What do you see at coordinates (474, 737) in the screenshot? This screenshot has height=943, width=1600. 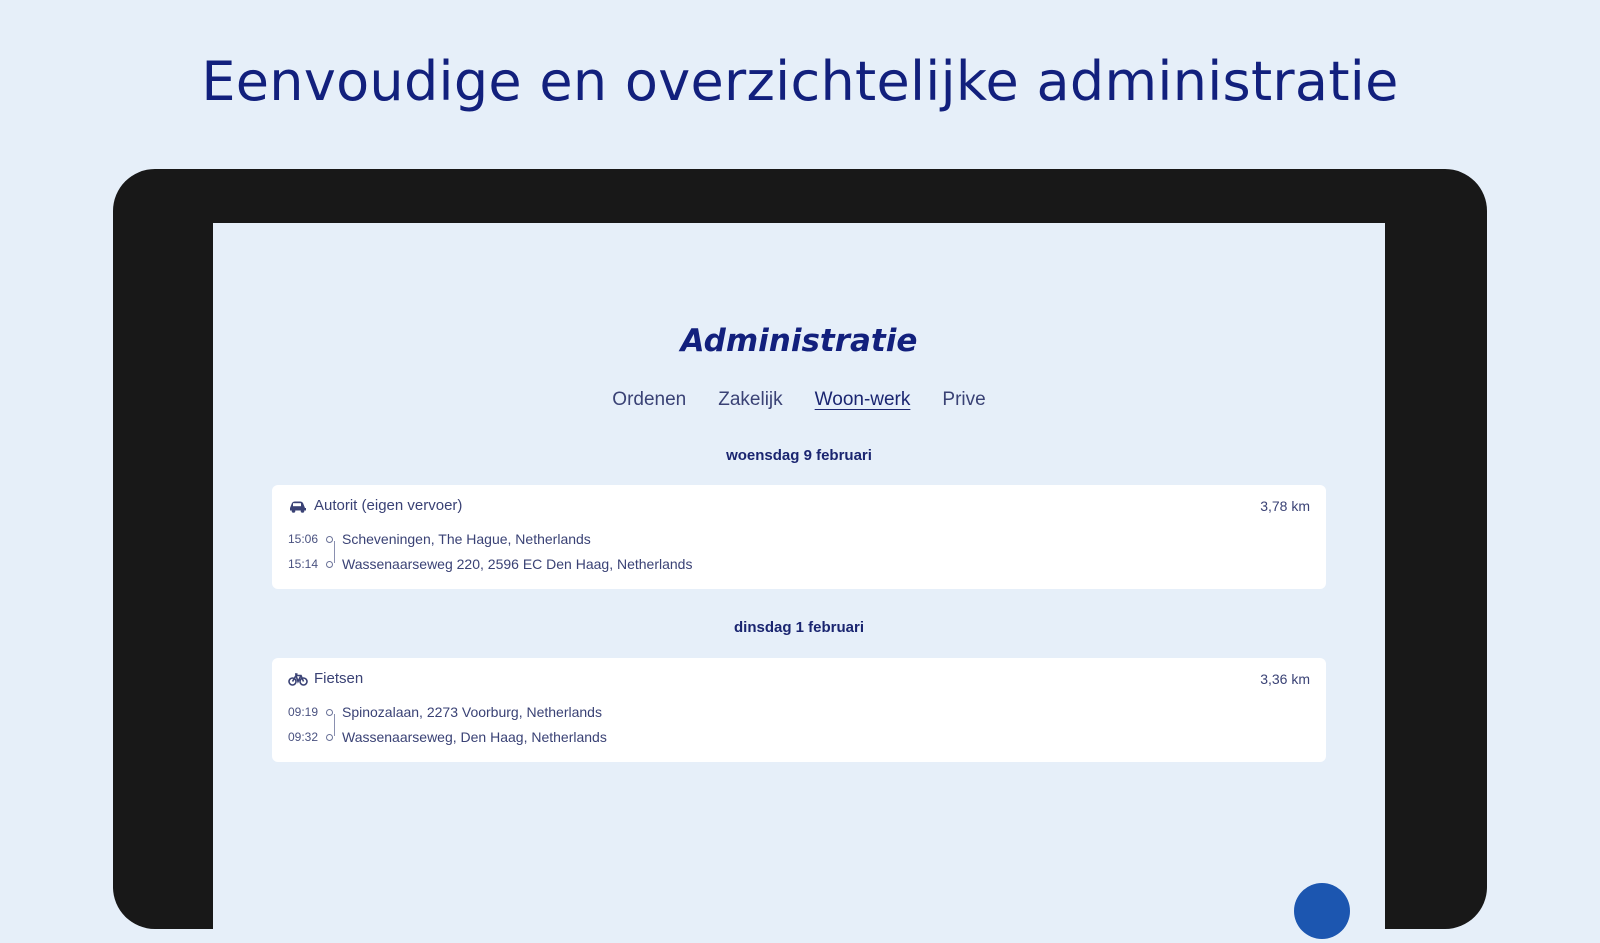 I see `end-address: Wassenaarseweg, Den Haag, Netherlands` at bounding box center [474, 737].